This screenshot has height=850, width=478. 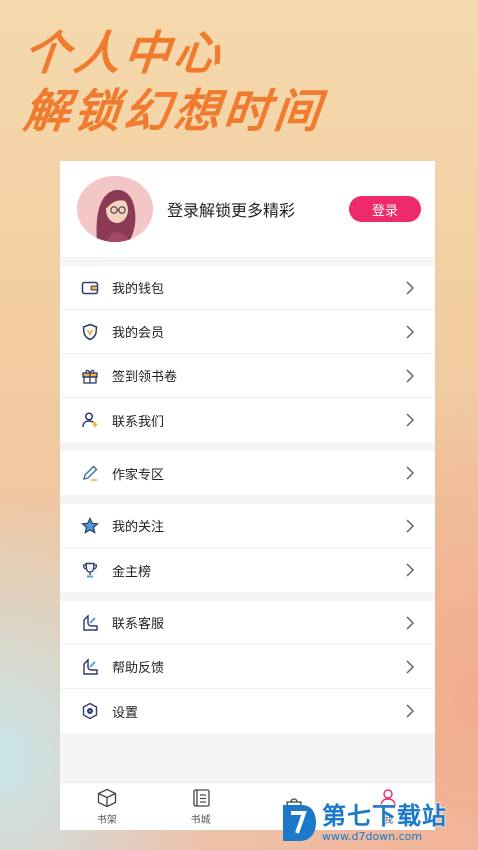 I want to click on trophy-icon, so click(x=90, y=570).